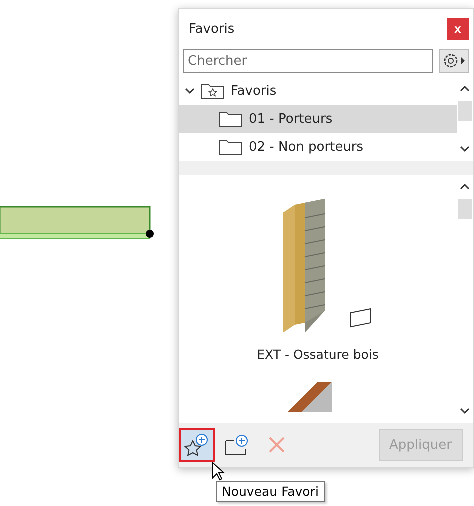 The width and height of the screenshot is (474, 506). I want to click on star-folder-icon, so click(213, 91).